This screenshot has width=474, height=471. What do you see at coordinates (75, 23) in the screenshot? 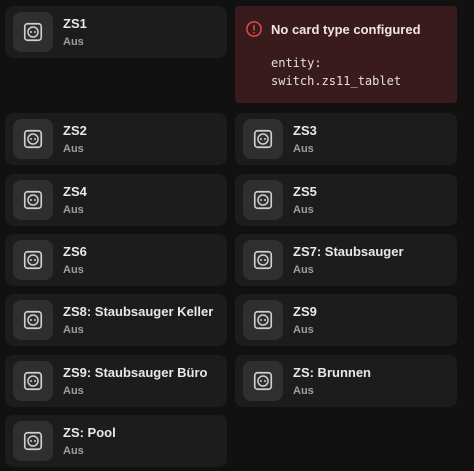
I see `tile-name: ZS1` at bounding box center [75, 23].